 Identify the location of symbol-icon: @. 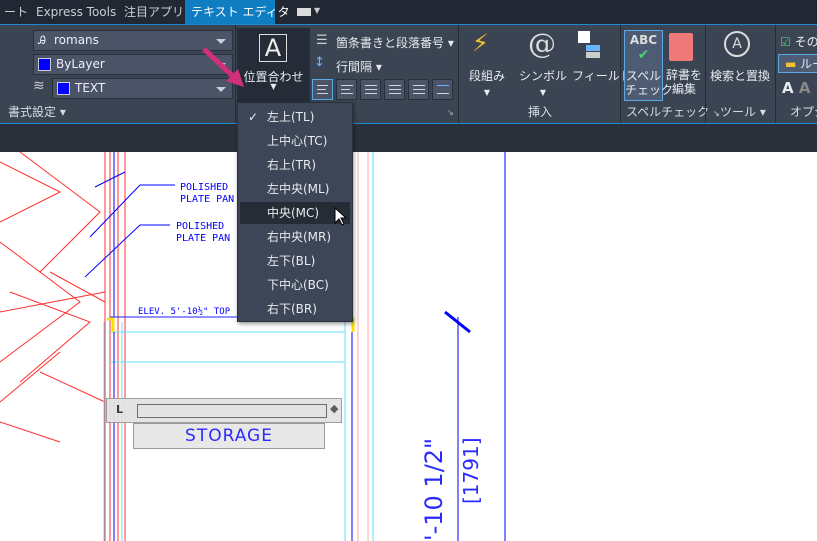
(542, 43).